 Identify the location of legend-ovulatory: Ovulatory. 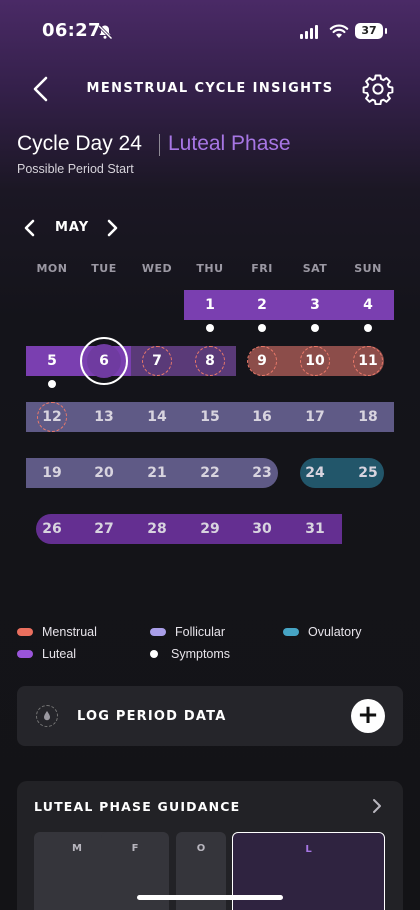
(322, 632).